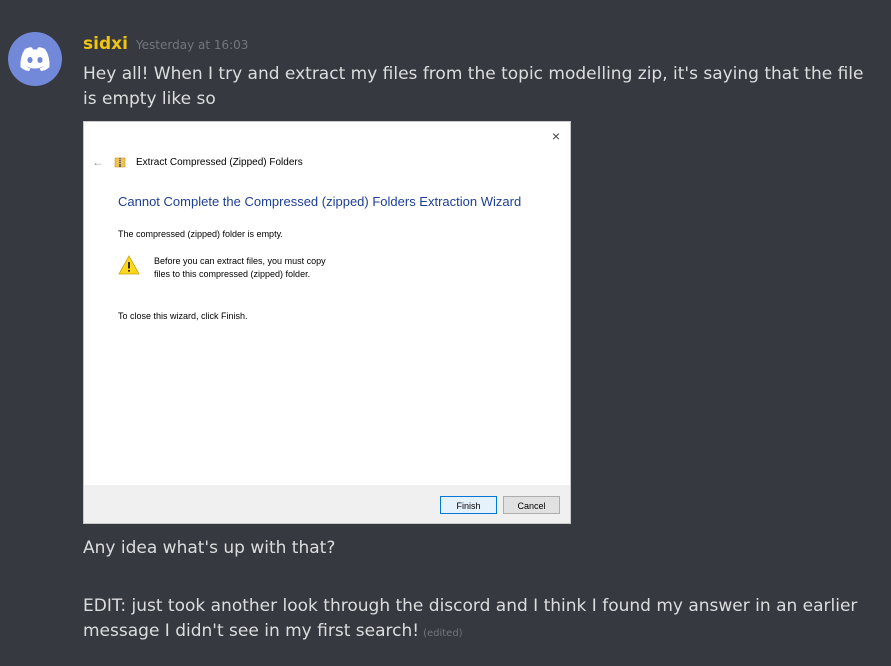 Image resolution: width=891 pixels, height=666 pixels. Describe the element at coordinates (120, 162) in the screenshot. I see `zip-folder-icon` at that location.